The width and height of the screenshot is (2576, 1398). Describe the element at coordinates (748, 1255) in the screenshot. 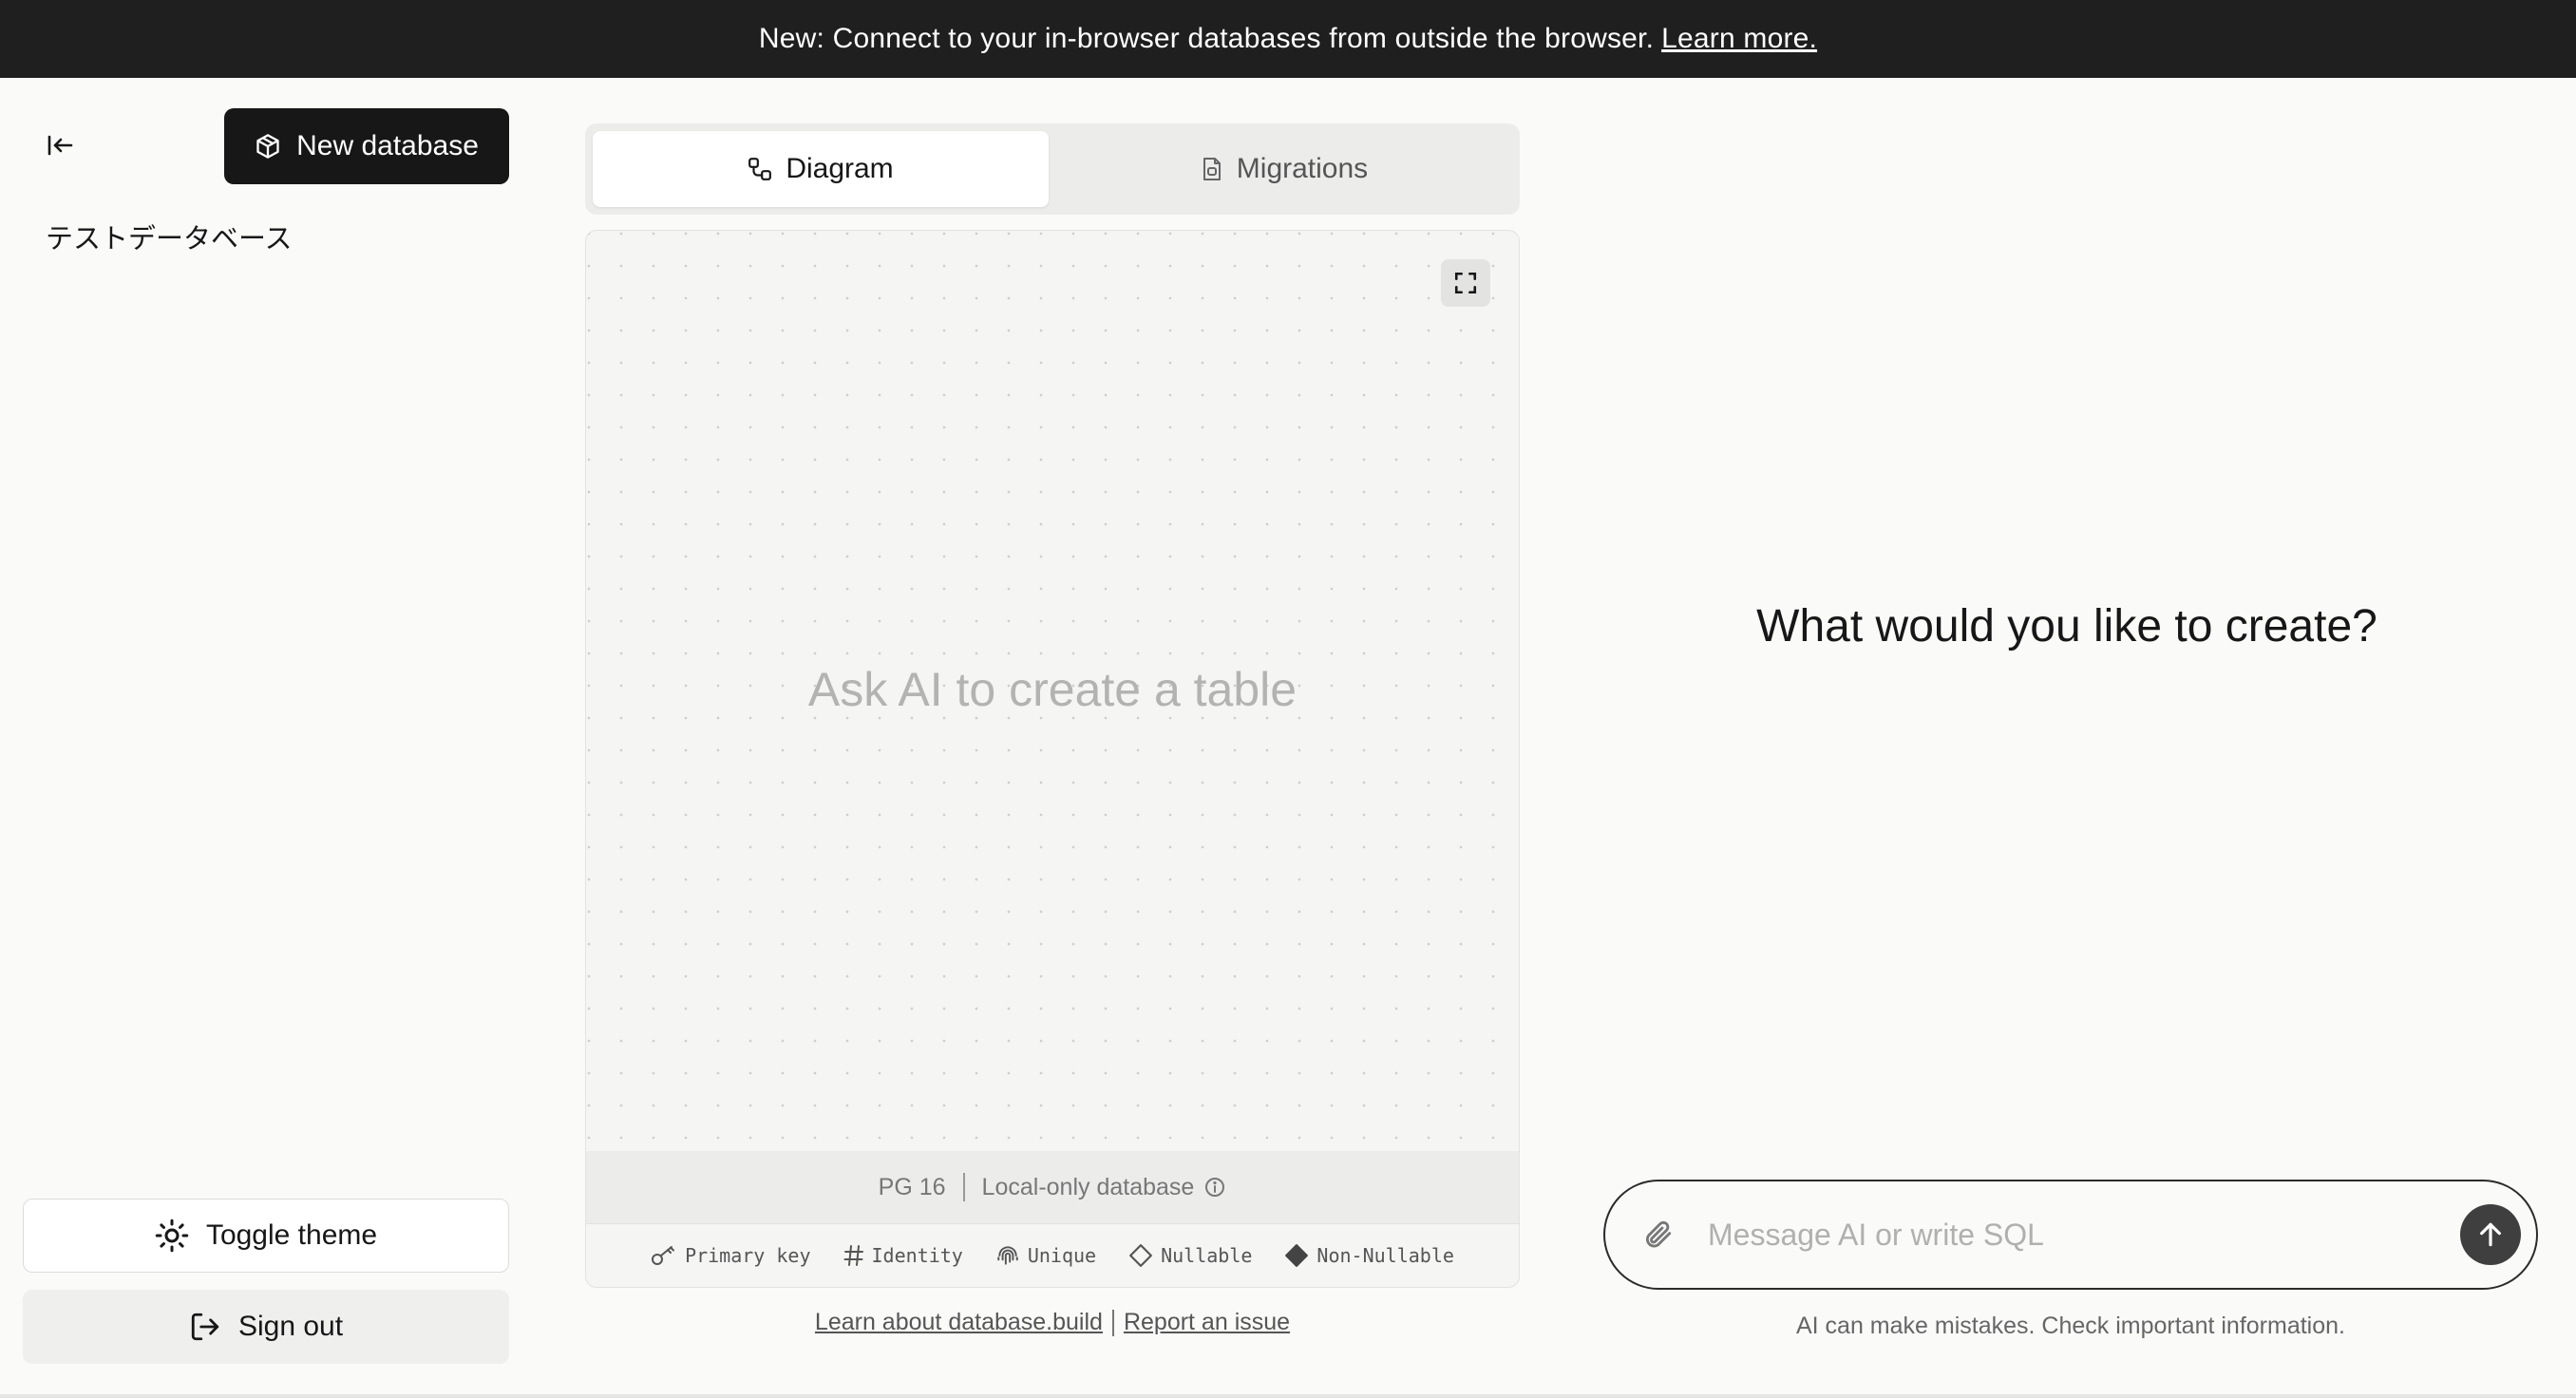

I see `legend-primary-key-label: Primary key` at that location.